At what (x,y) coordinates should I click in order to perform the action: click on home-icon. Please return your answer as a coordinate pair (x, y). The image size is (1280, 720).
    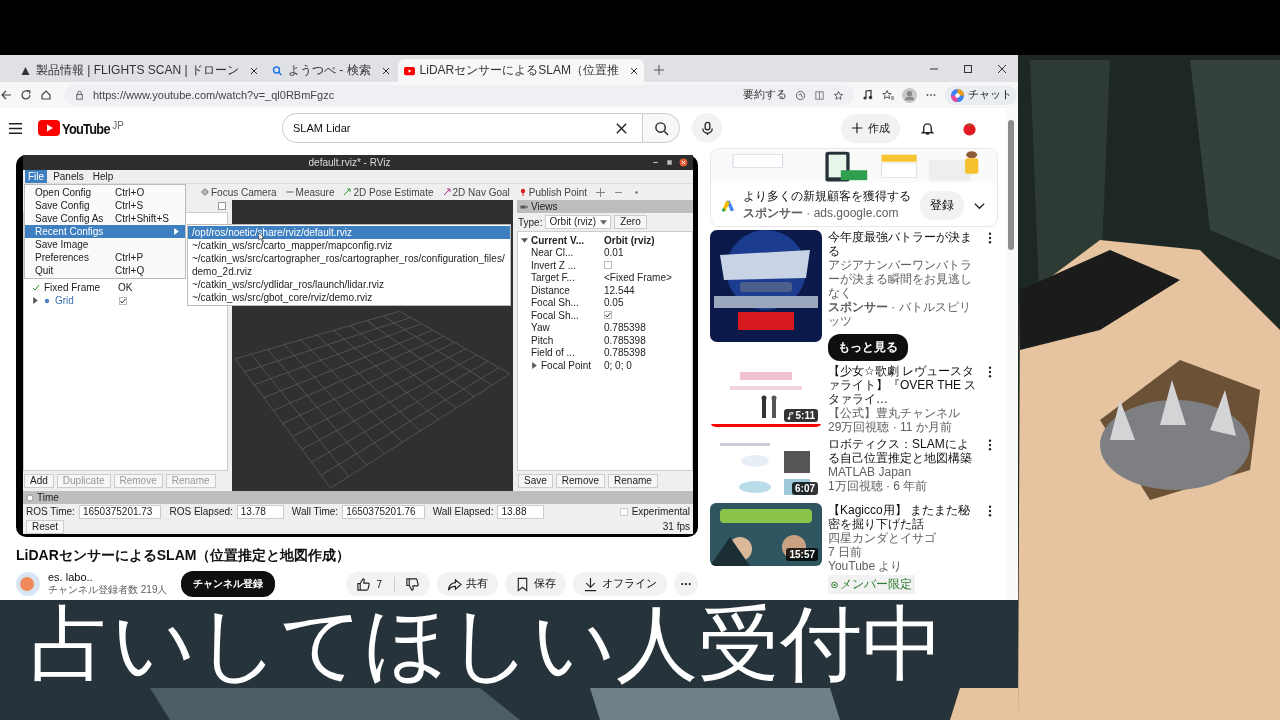
    Looking at the image, I should click on (46, 95).